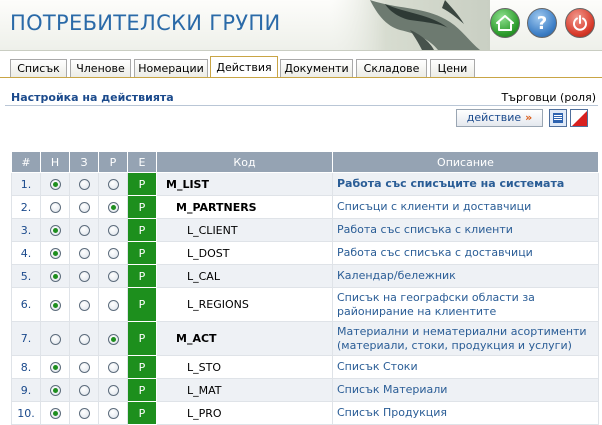 The width and height of the screenshot is (602, 425). What do you see at coordinates (391, 68) in the screenshot?
I see `tab-warehouses: Складове` at bounding box center [391, 68].